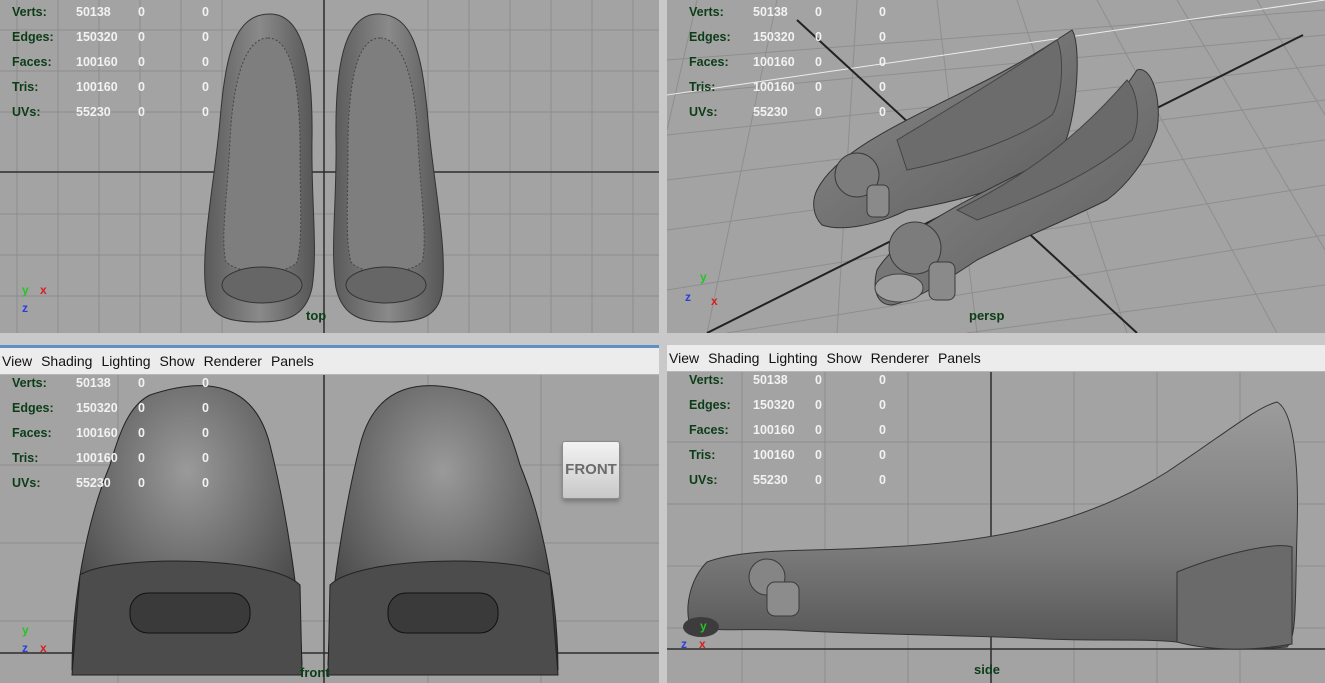 This screenshot has height=683, width=1325. I want to click on shoe-right-front, so click(443, 530).